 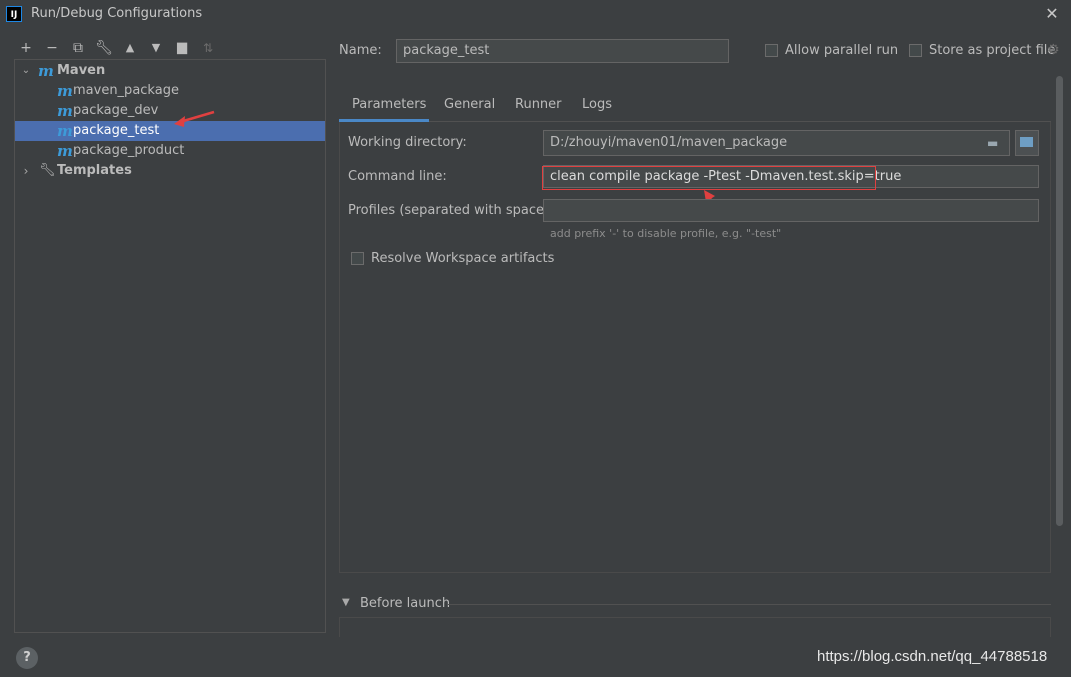 I want to click on new-folder-icon: ▆, so click(x=182, y=48).